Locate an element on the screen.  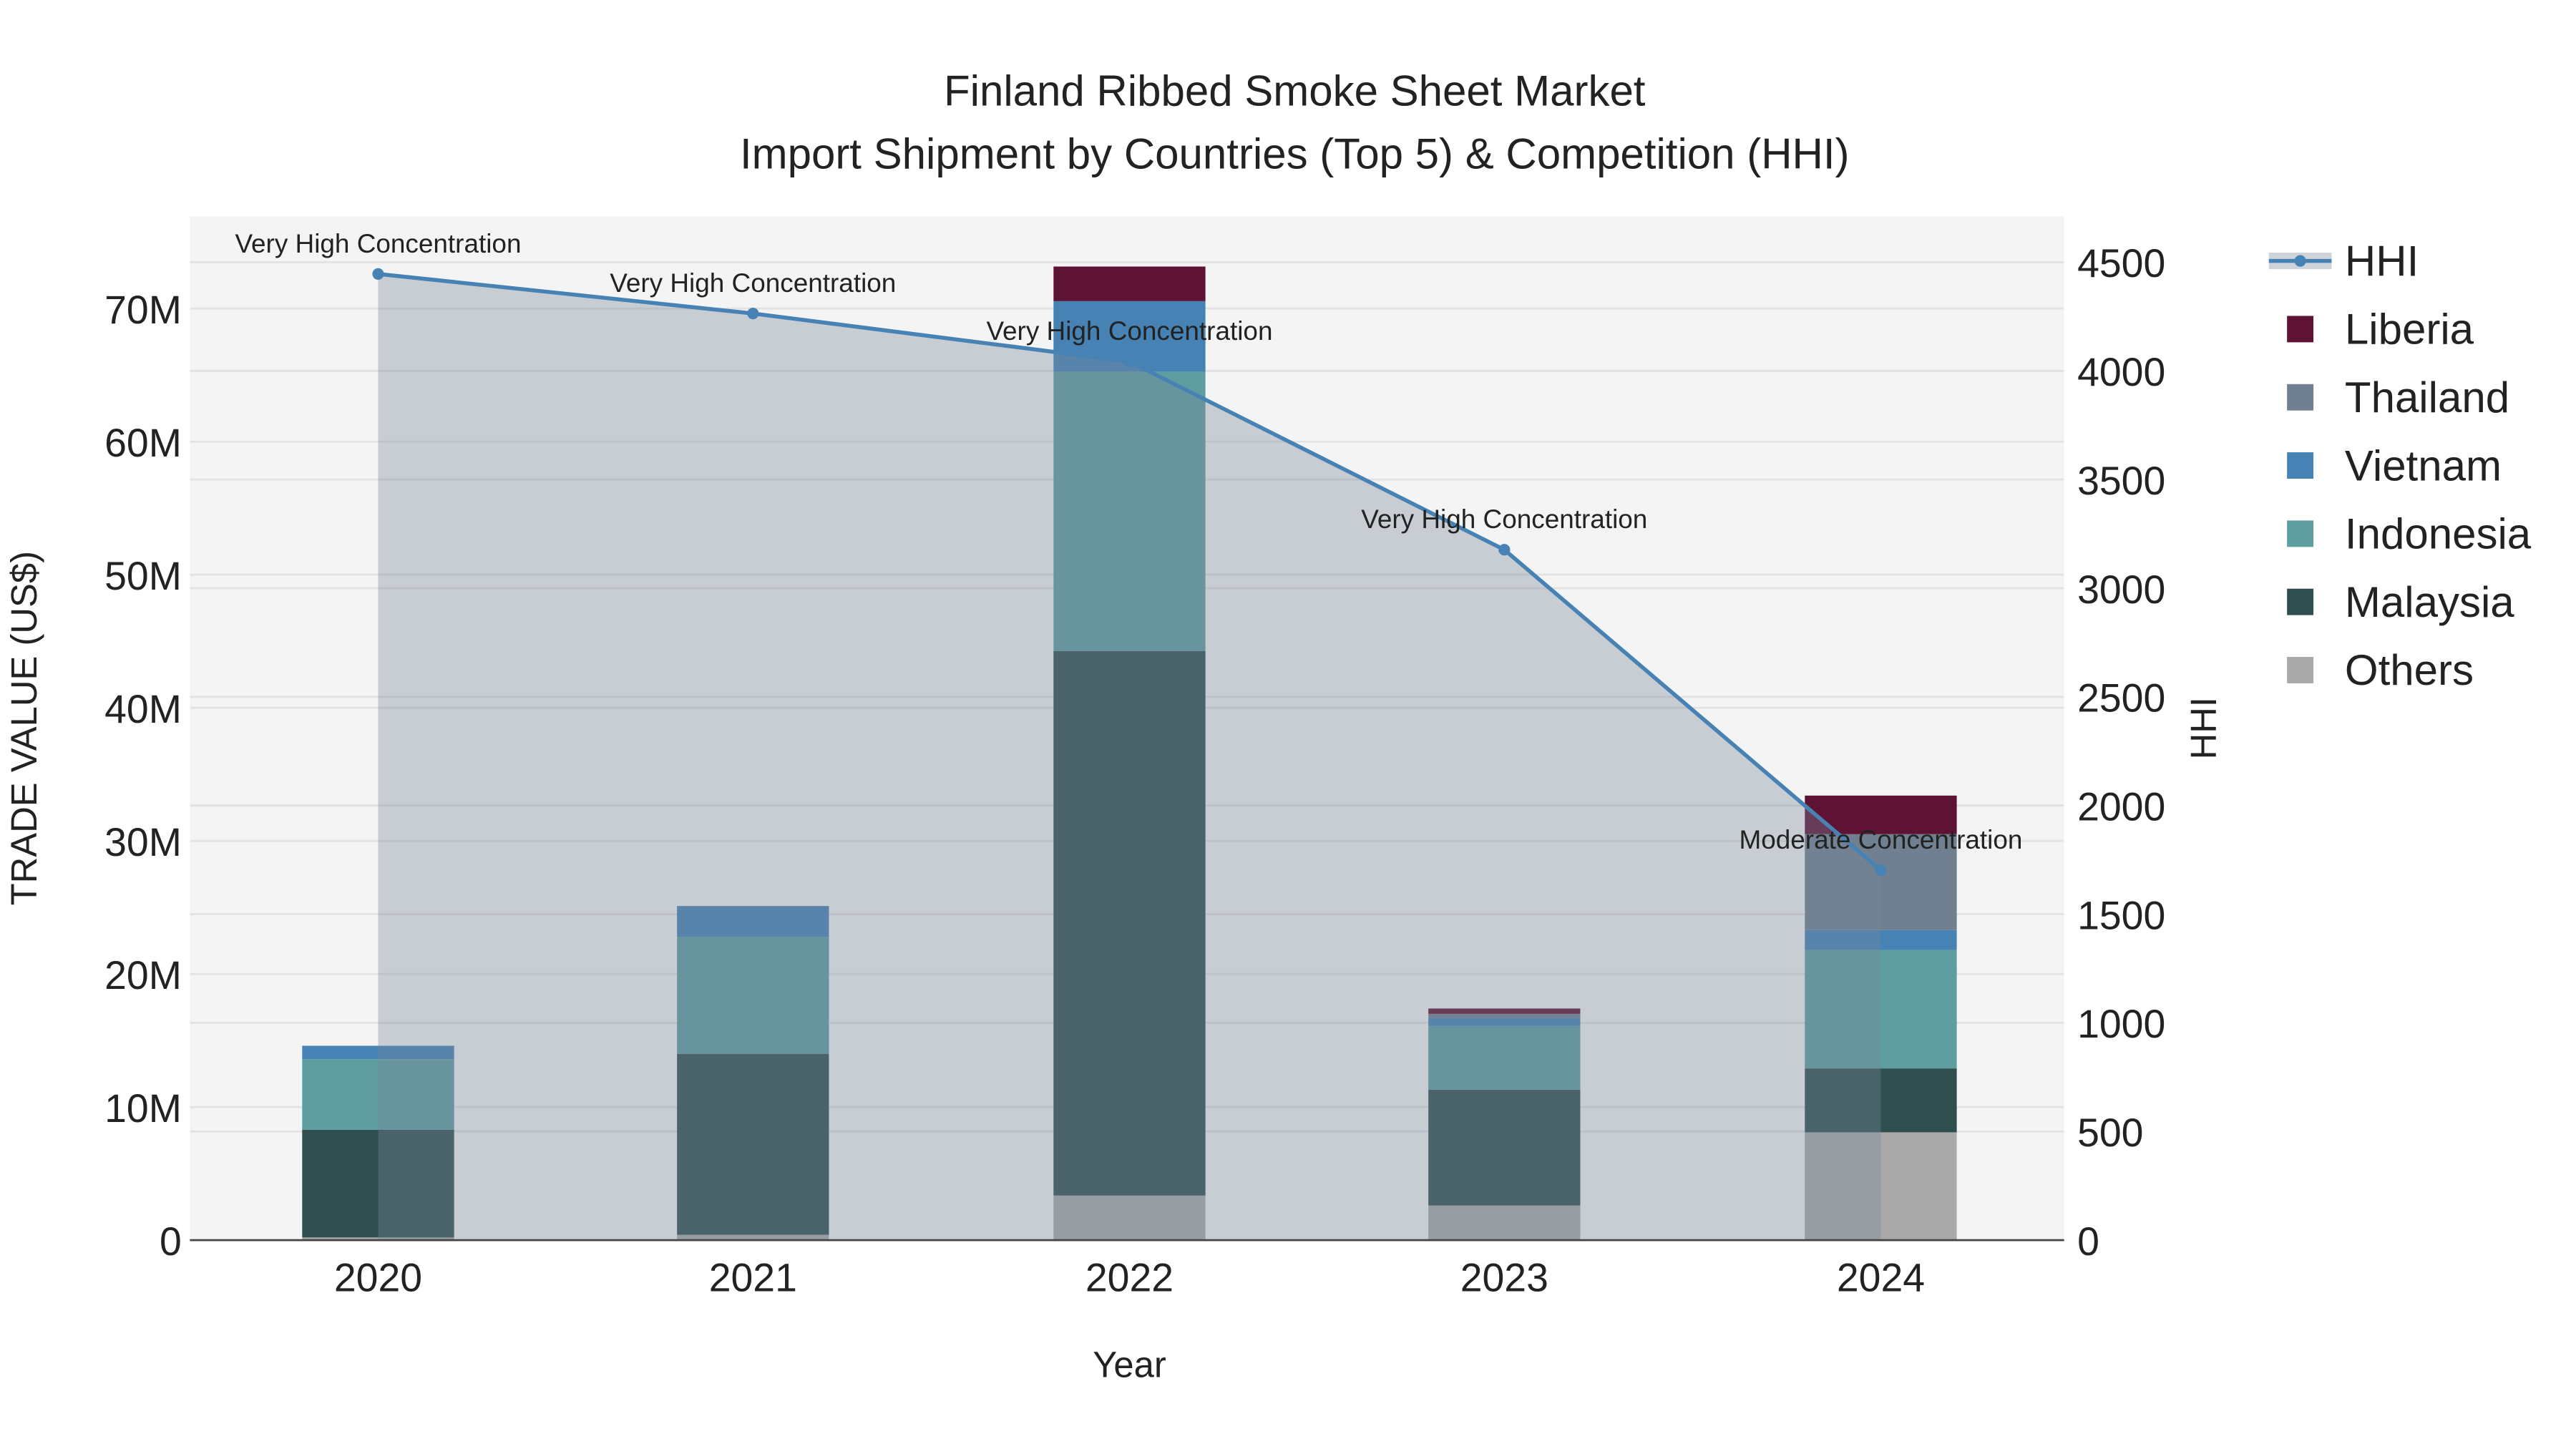
y2-tick-label: 0 is located at coordinates (2088, 1241).